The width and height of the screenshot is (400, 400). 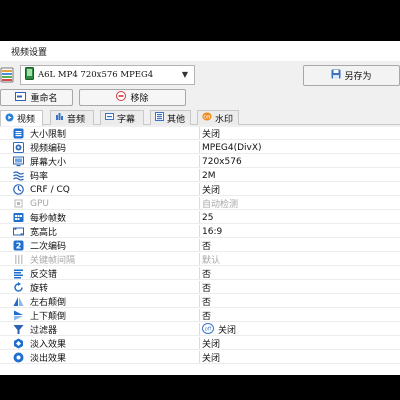 What do you see at coordinates (18, 203) in the screenshot?
I see `gpu-icon` at bounding box center [18, 203].